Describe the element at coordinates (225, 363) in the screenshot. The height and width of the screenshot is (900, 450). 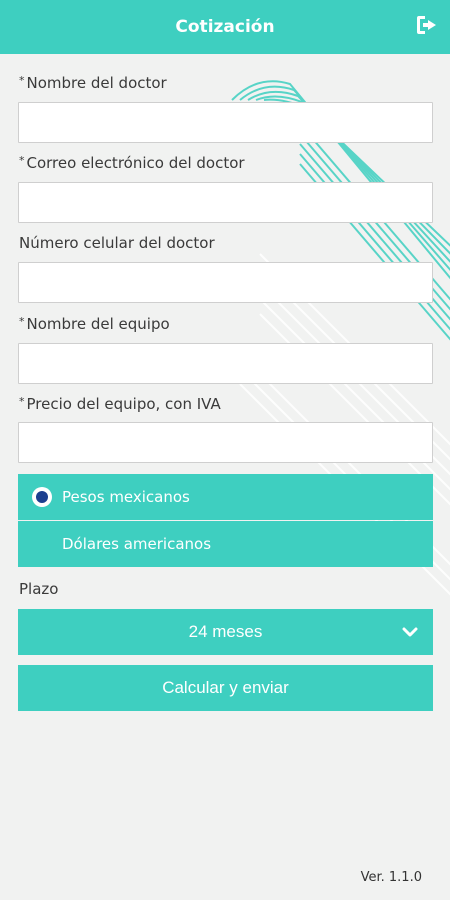
I see `equipment-name-input` at that location.